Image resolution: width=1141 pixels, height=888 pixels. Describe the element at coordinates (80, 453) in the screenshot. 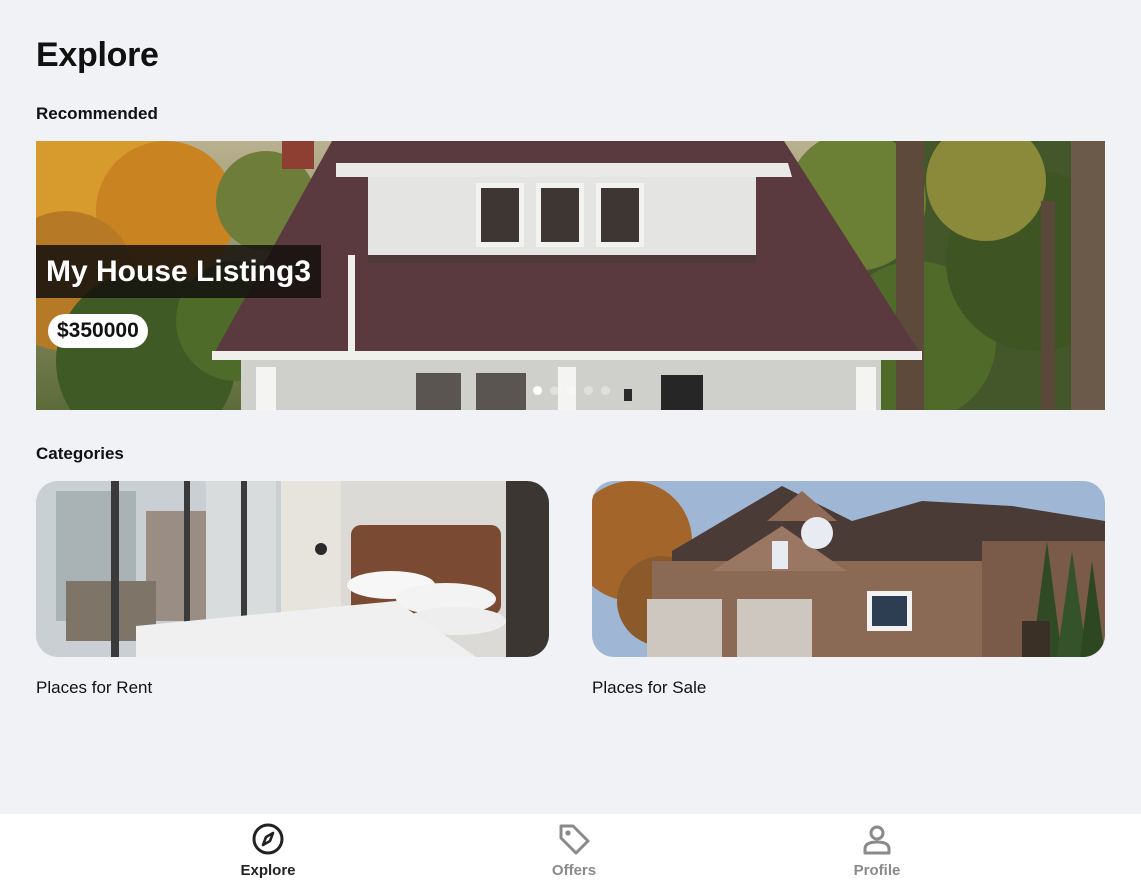

I see `categories-heading: Categories` at that location.